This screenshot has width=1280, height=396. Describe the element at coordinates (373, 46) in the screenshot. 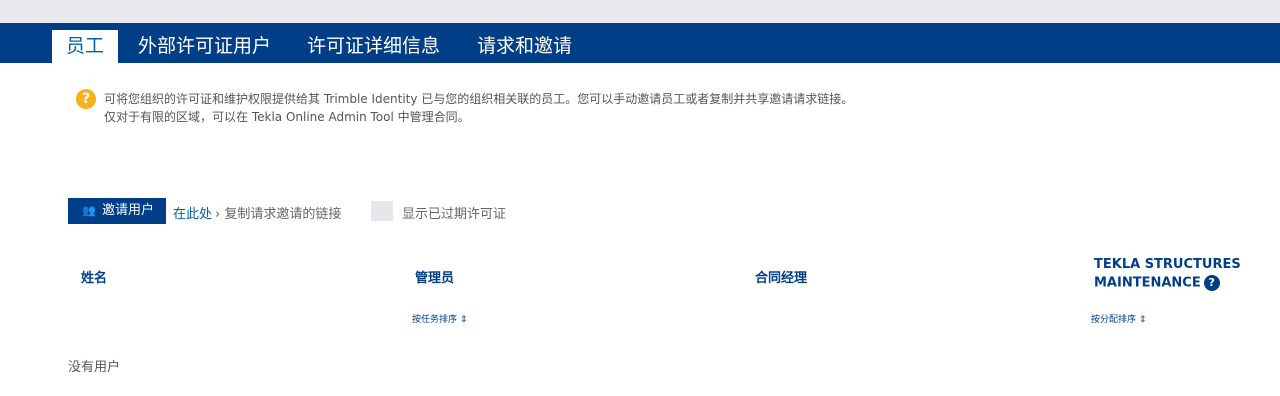

I see `tab-license-details: 许可证详细信息` at that location.